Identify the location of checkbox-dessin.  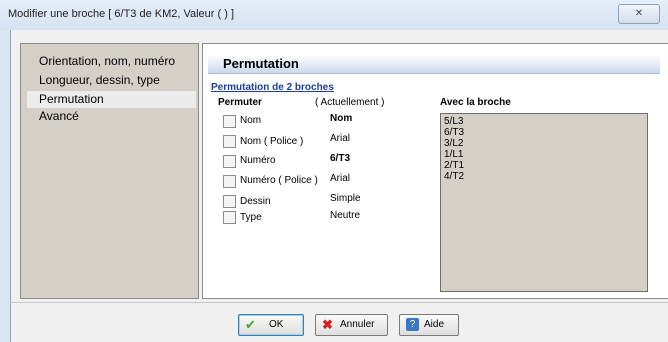
(229, 201).